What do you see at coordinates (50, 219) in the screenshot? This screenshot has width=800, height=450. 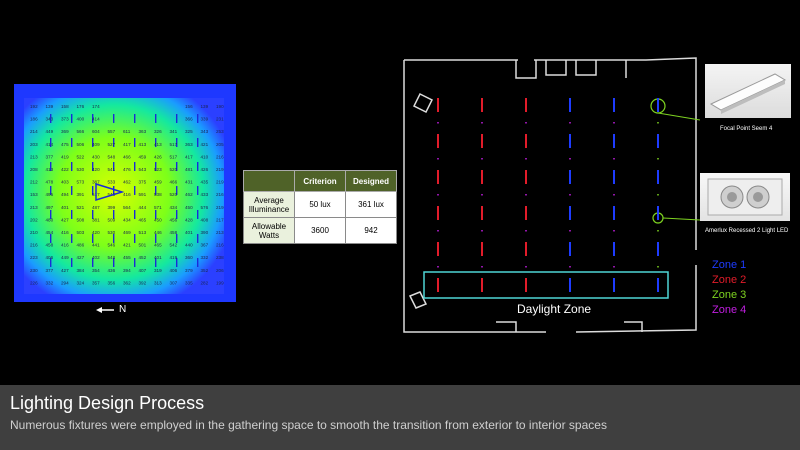 I see `heatmap-value: 480` at bounding box center [50, 219].